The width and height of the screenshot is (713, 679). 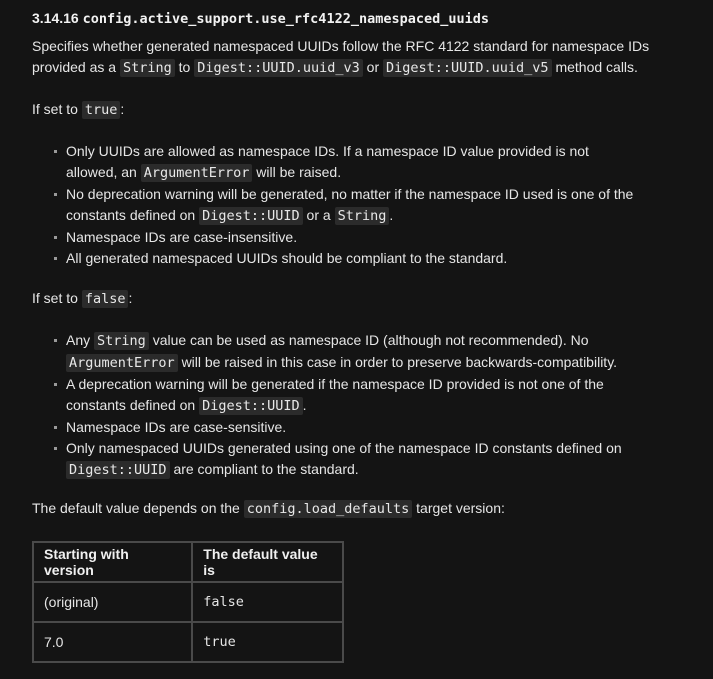 What do you see at coordinates (112, 602) in the screenshot?
I see `cell-version: (original)` at bounding box center [112, 602].